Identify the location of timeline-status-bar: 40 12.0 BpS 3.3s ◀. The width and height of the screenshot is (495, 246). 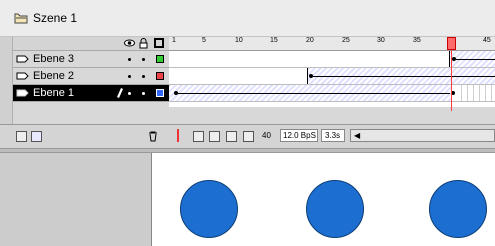
(247, 136).